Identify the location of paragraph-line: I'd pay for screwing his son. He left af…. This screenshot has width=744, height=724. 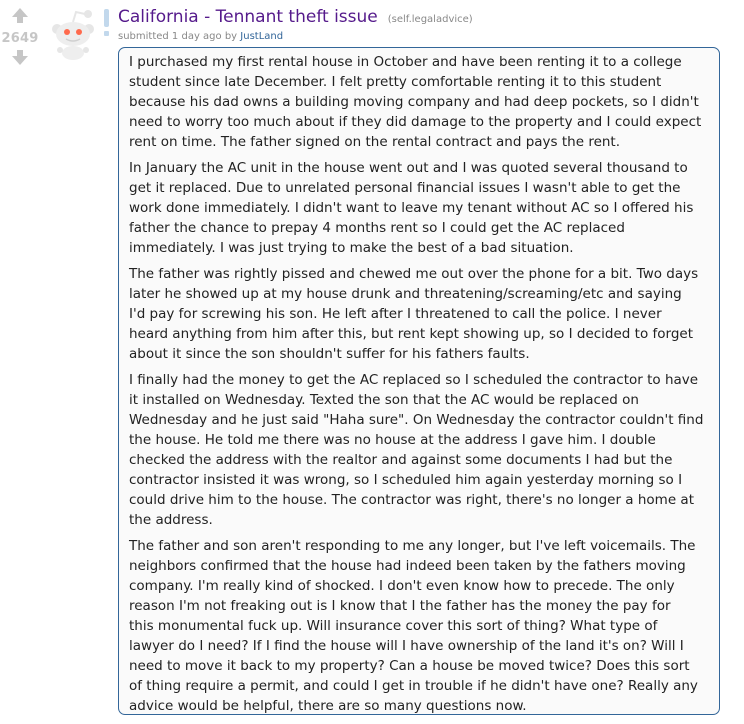
(395, 314).